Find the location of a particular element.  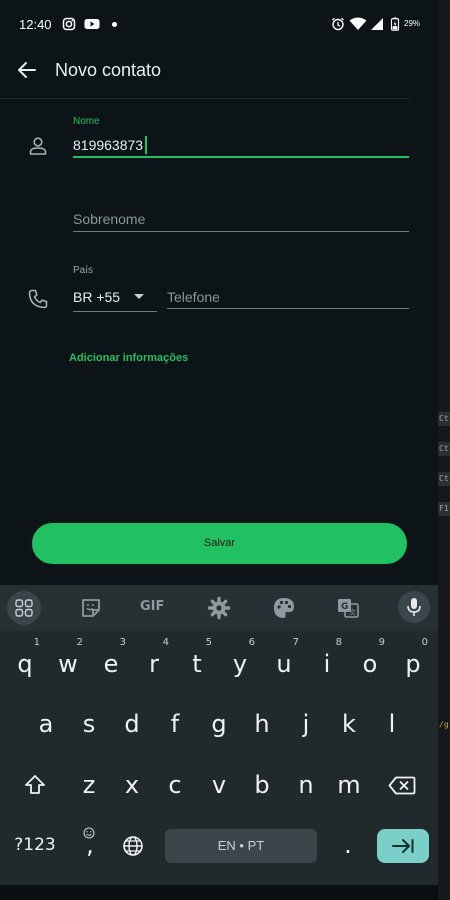

arrow-left-icon is located at coordinates (27, 70).